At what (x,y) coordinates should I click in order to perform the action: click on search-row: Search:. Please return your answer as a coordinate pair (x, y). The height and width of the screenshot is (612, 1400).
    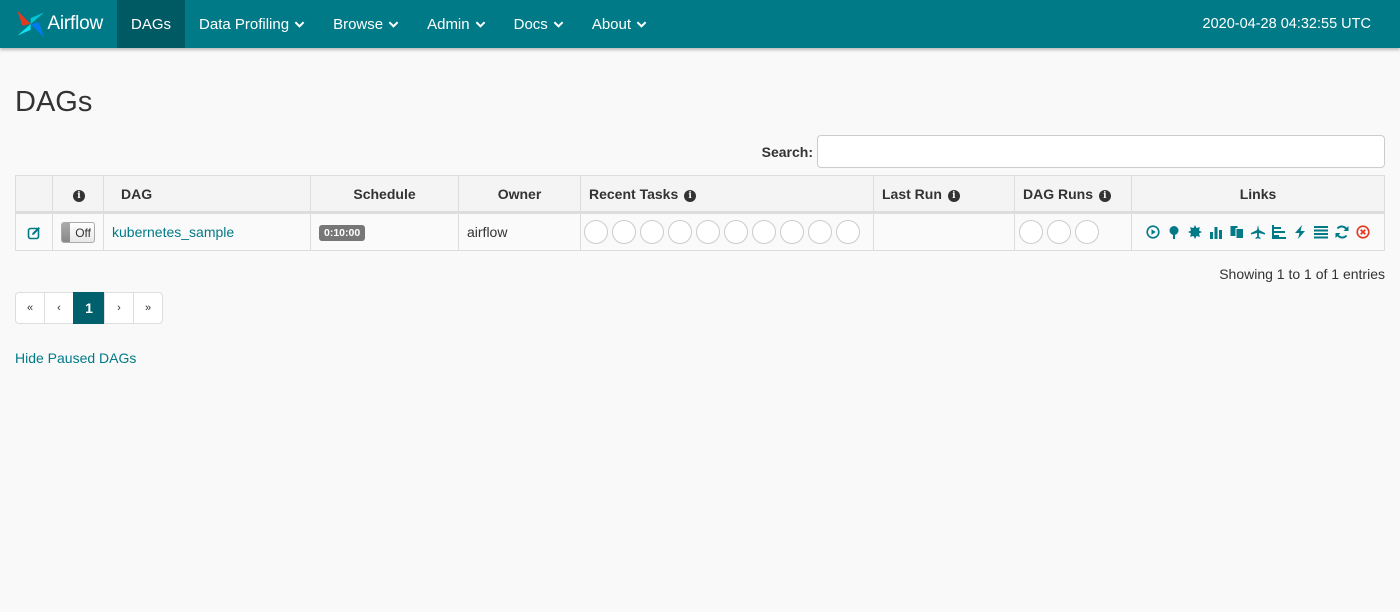
    Looking at the image, I should click on (700, 151).